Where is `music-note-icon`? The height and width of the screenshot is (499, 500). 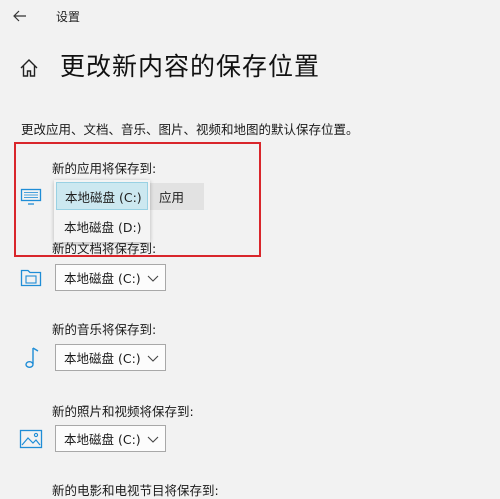
music-note-icon is located at coordinates (32, 357).